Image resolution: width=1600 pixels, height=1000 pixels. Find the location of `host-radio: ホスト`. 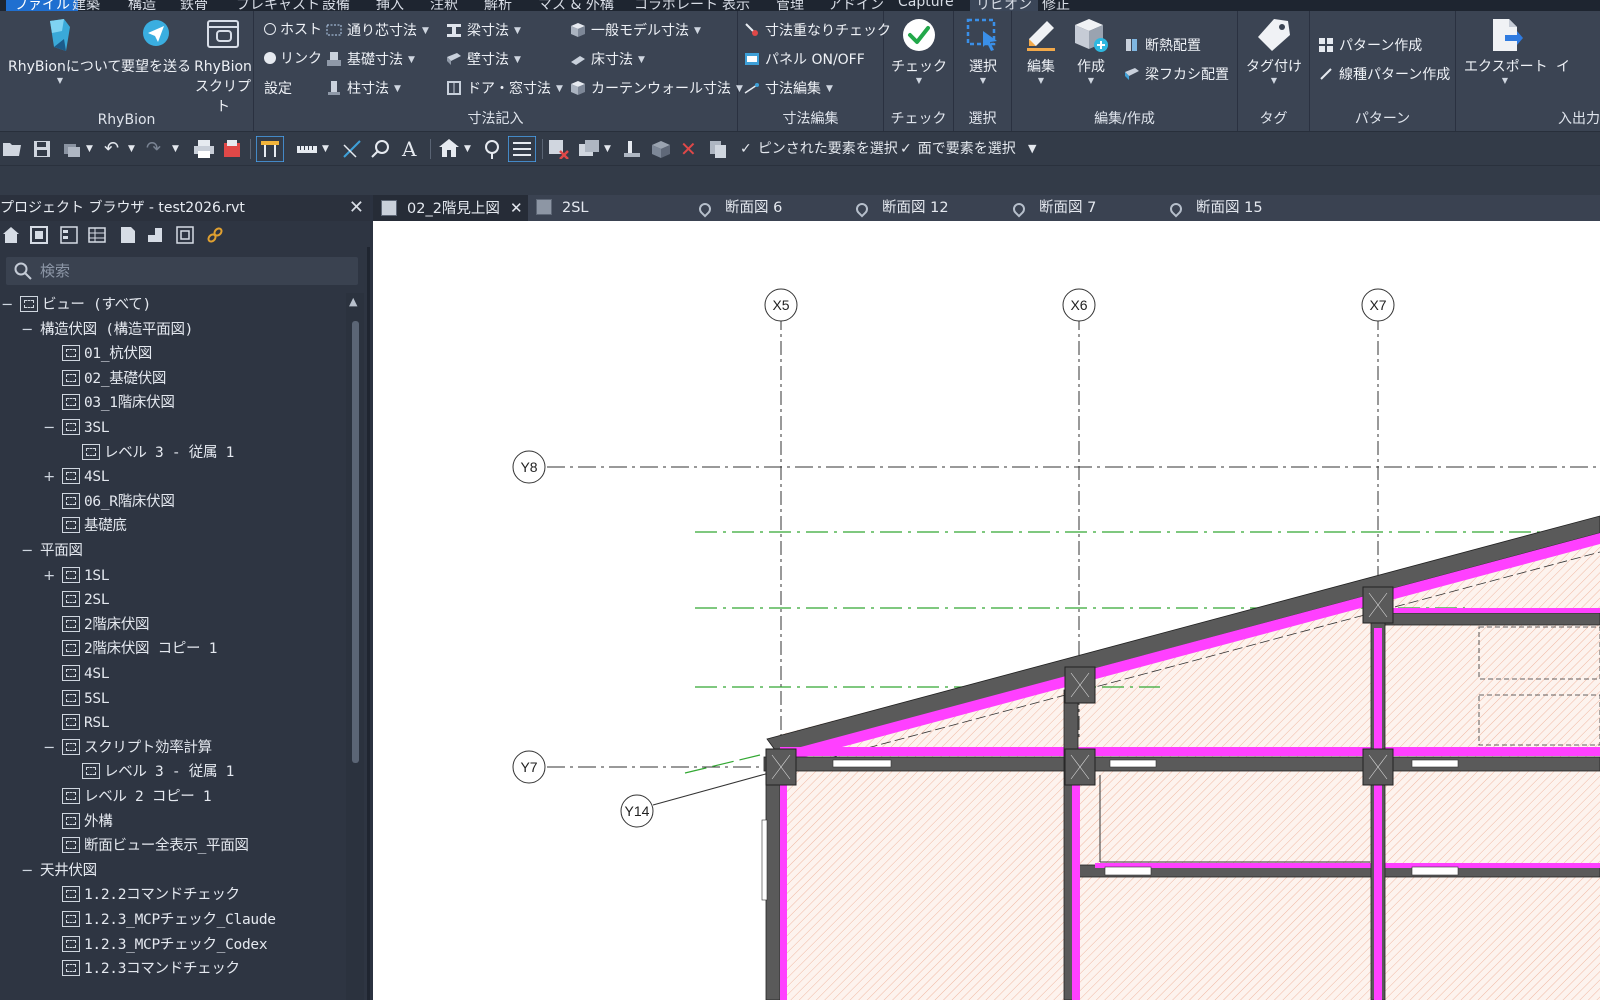

host-radio: ホスト is located at coordinates (293, 30).